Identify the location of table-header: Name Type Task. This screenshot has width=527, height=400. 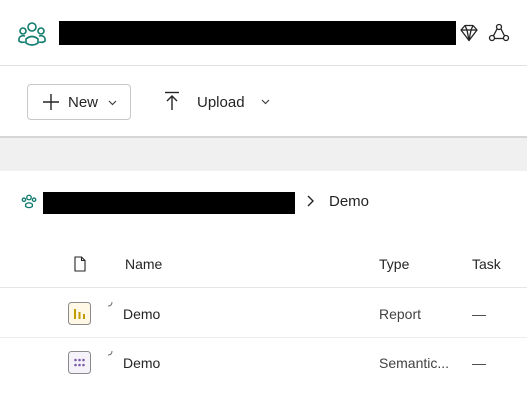
(263, 264).